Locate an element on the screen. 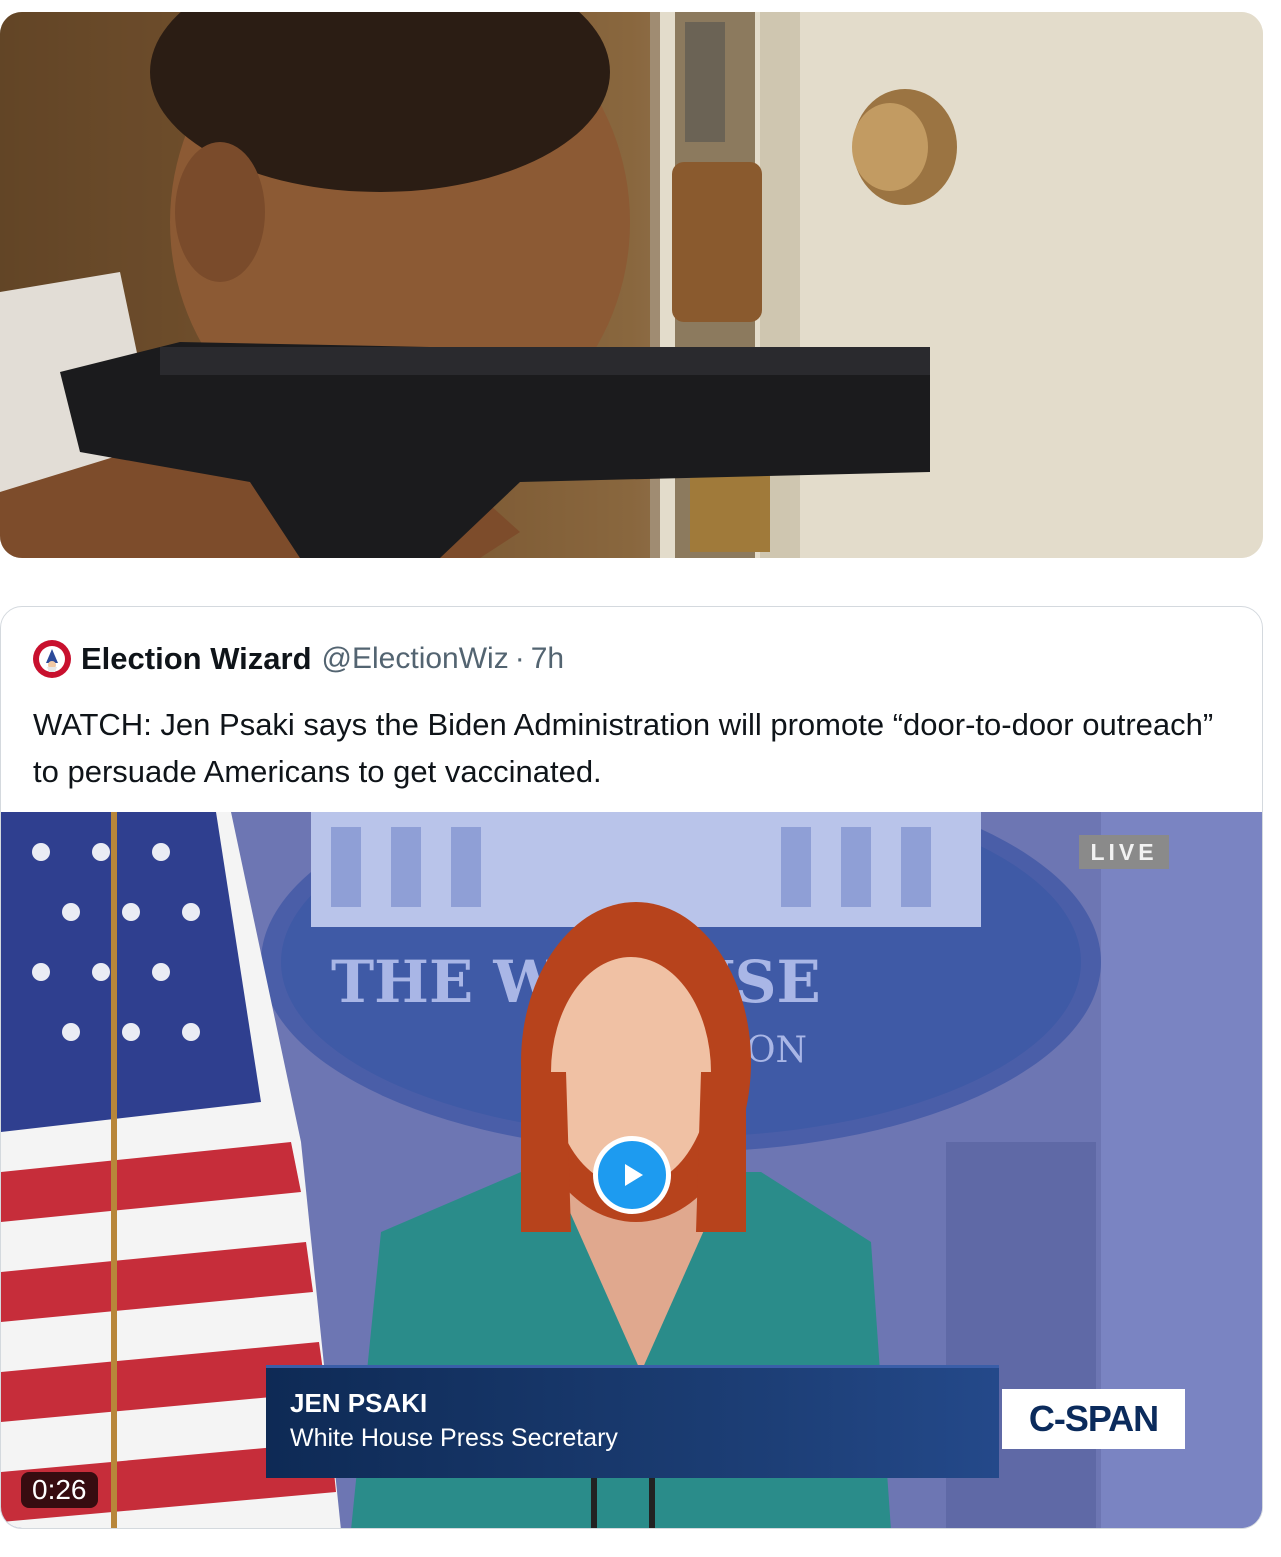 Image resolution: width=1281 pixels, height=1557 pixels. backdrop-sublettering: ON is located at coordinates (776, 1050).